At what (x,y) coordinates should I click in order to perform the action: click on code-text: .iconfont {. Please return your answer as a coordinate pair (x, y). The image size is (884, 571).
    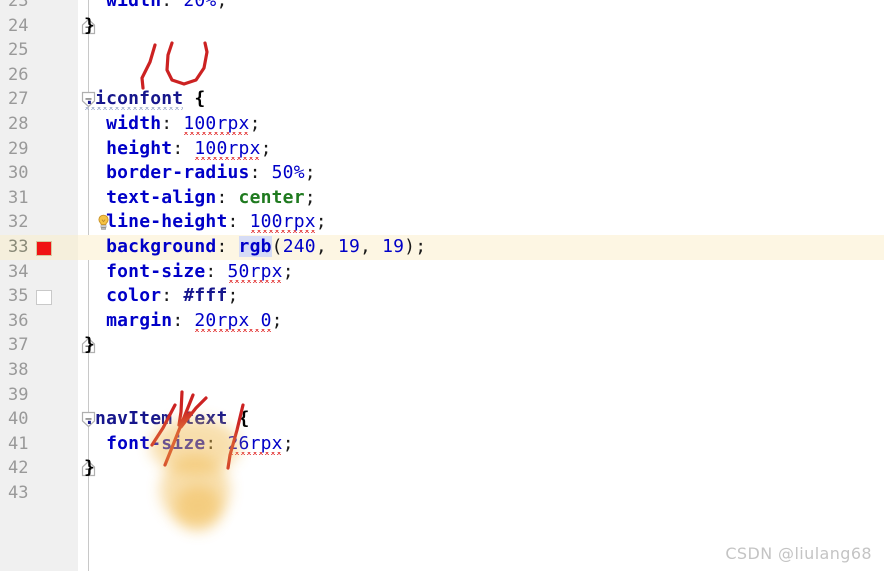
    Looking at the image, I should click on (144, 99).